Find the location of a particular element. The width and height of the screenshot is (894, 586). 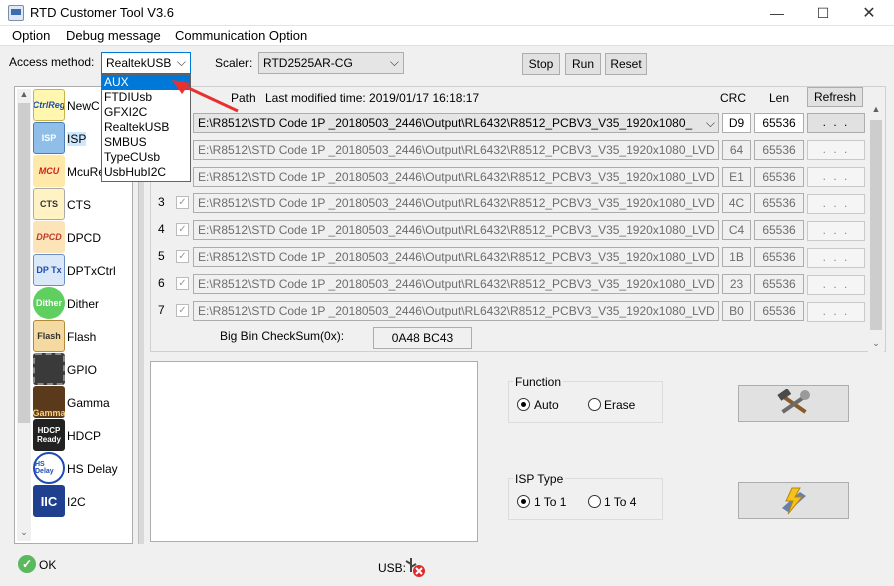

nav-item-hdcp: HDCP Ready HDCP is located at coordinates (82, 435).